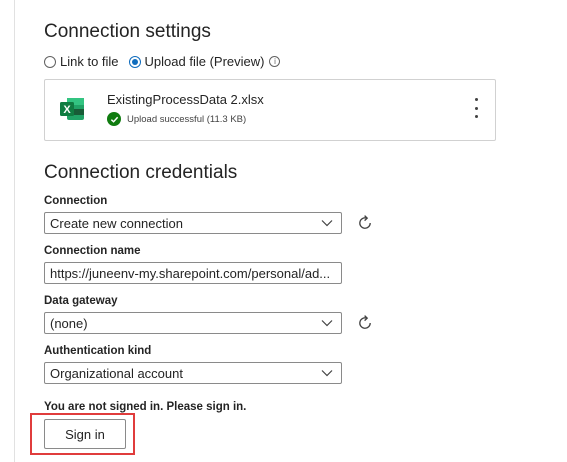 This screenshot has height=462, width=567. I want to click on connection-settings-heading: Connection settings, so click(127, 31).